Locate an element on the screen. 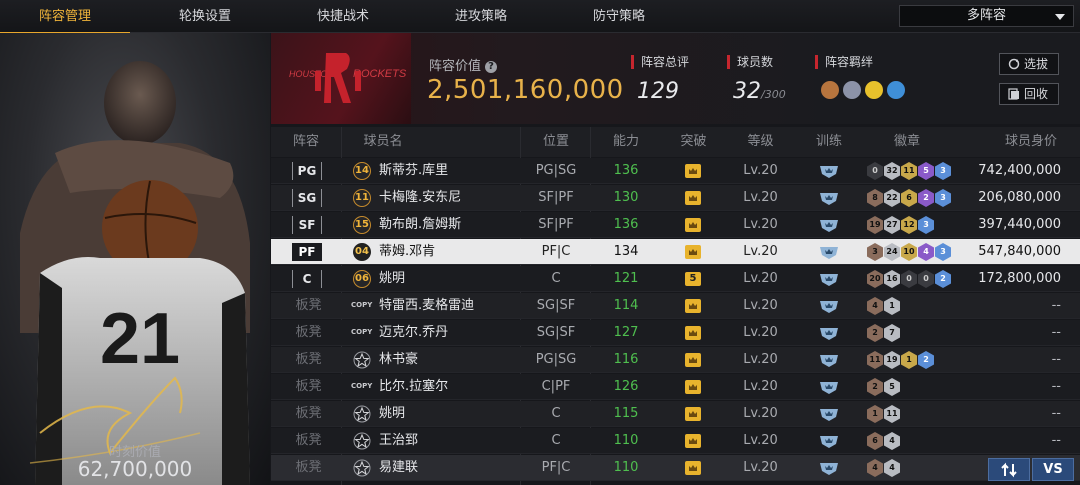  badge-count: 32 is located at coordinates (892, 171).